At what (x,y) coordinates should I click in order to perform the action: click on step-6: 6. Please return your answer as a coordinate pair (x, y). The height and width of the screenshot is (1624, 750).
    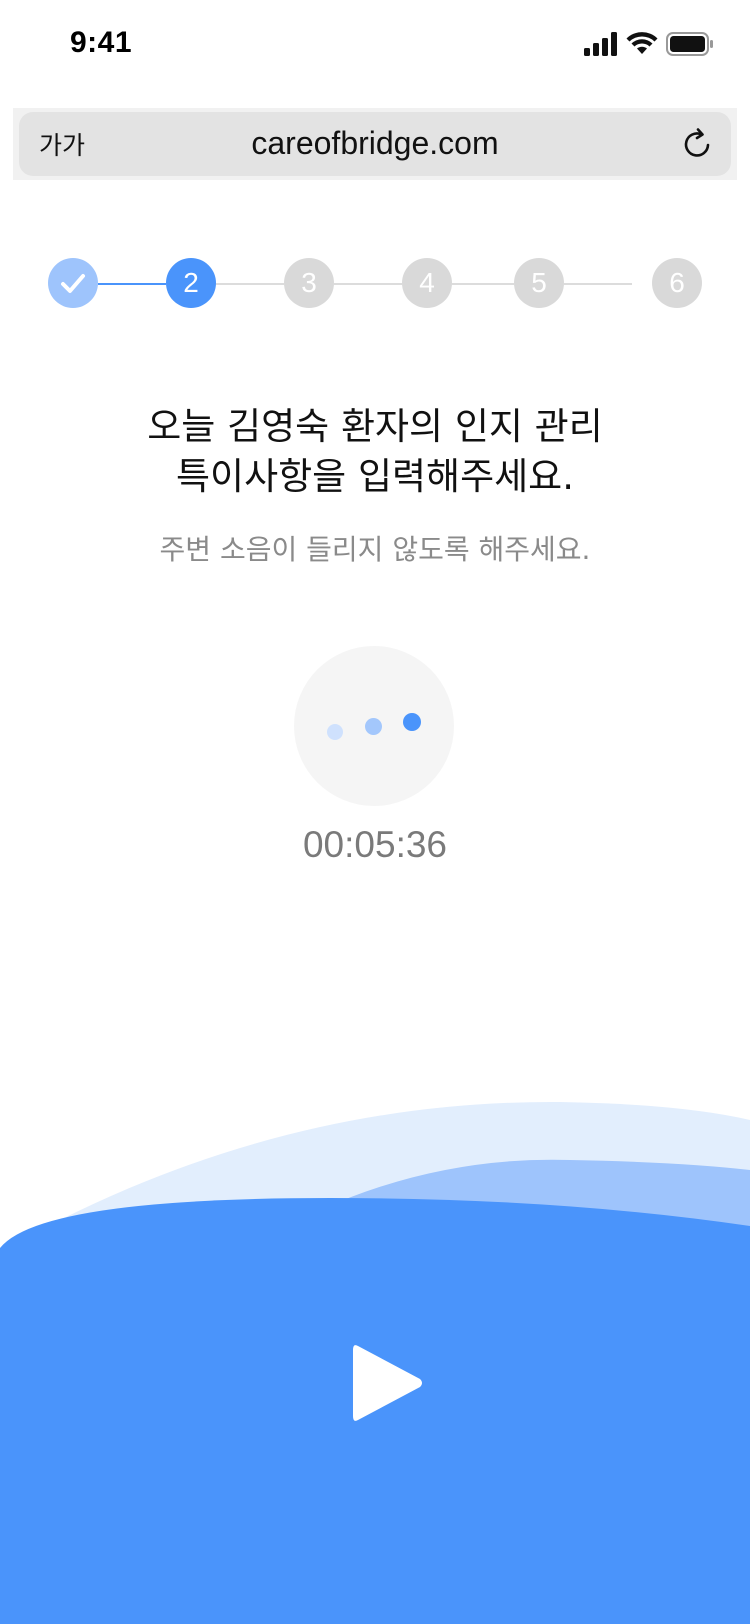
    Looking at the image, I should click on (677, 283).